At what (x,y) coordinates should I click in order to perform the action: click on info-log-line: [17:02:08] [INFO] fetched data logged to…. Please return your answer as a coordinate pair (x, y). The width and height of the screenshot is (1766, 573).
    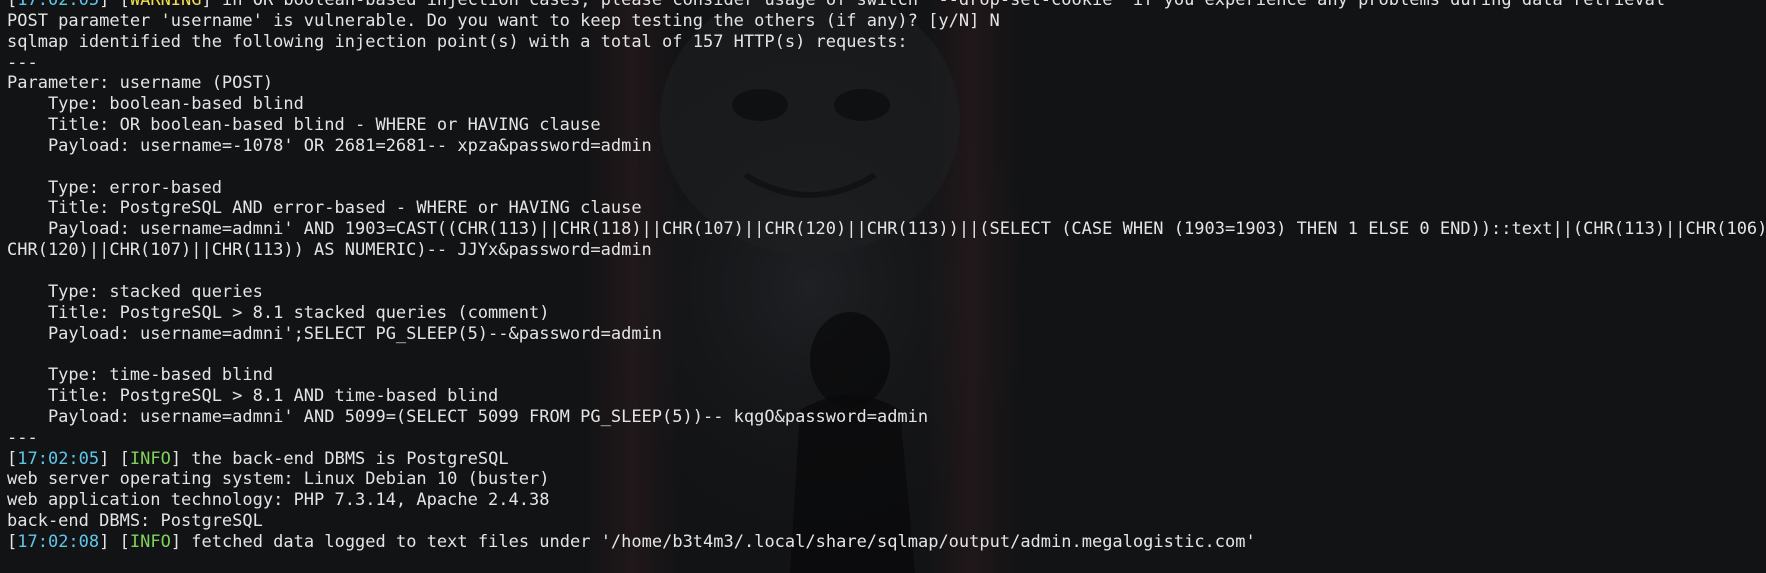
    Looking at the image, I should click on (631, 541).